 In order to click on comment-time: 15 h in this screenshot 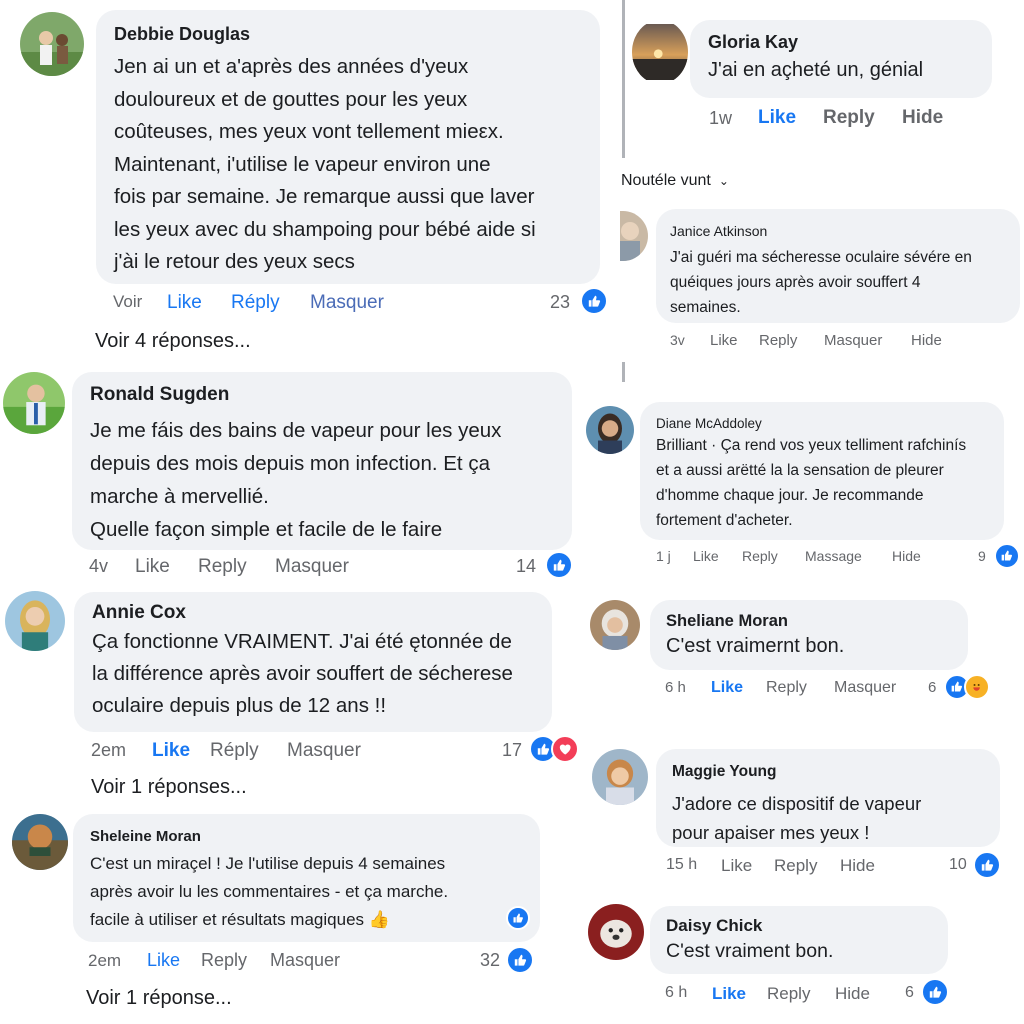, I will do `click(681, 865)`.